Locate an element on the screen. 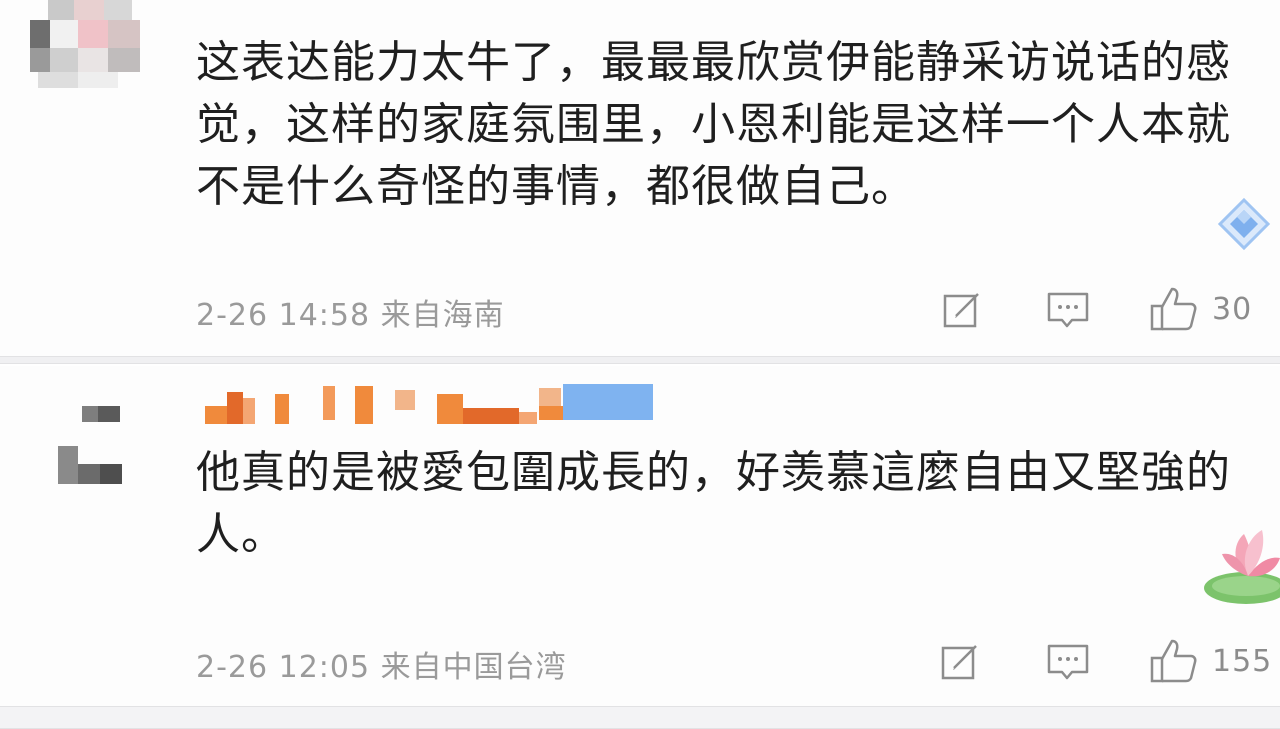  comment-text: 他真的是被愛包圍成長的，好羡慕這麼自由又堅強的人。 is located at coordinates (713, 503).